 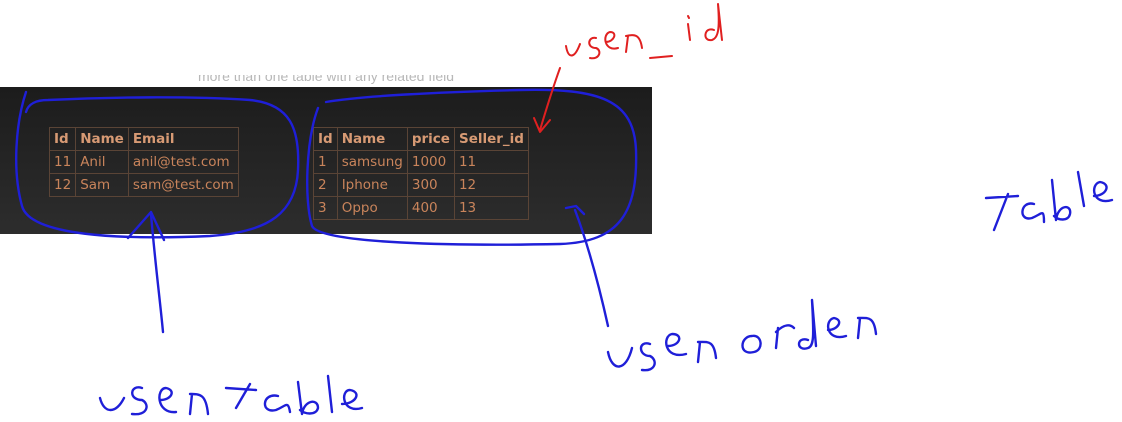 I want to click on user-table-handwriting, so click(x=231, y=395).